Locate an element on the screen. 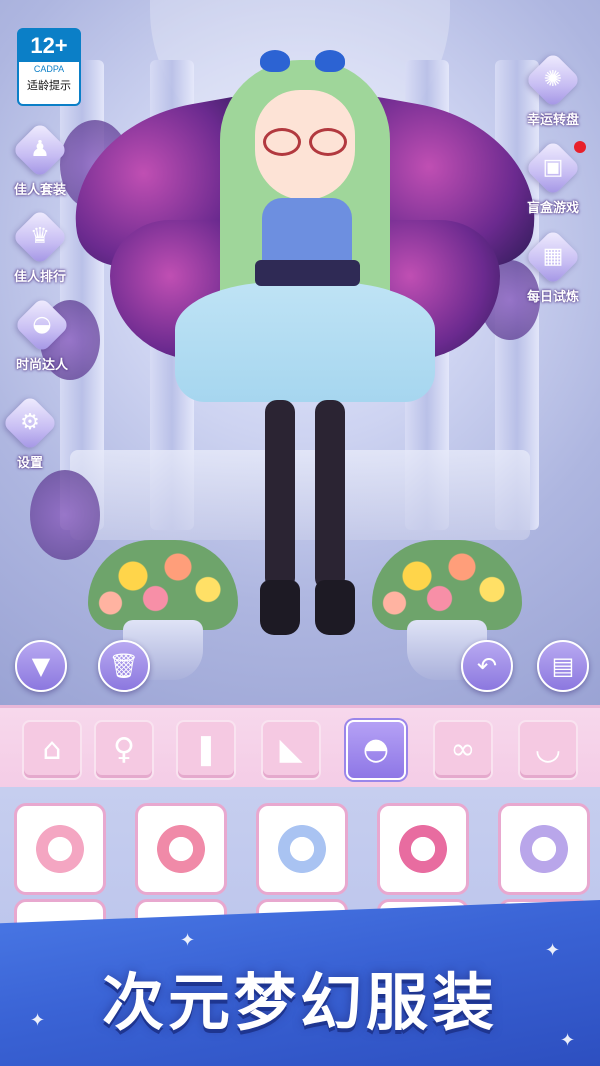  bow-headband-icon is located at coordinates (302, 849).